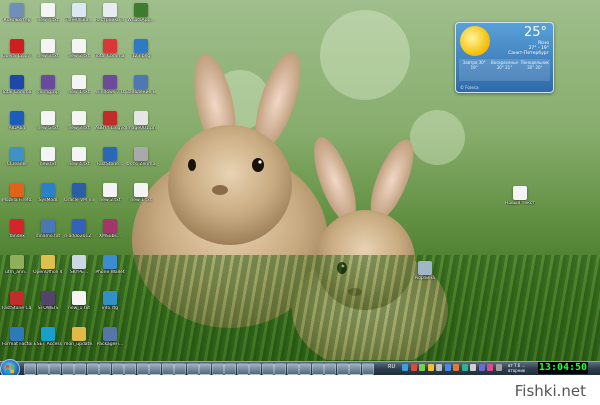  What do you see at coordinates (563, 368) in the screenshot?
I see `taskbar-clock: 13:04:50` at bounding box center [563, 368].